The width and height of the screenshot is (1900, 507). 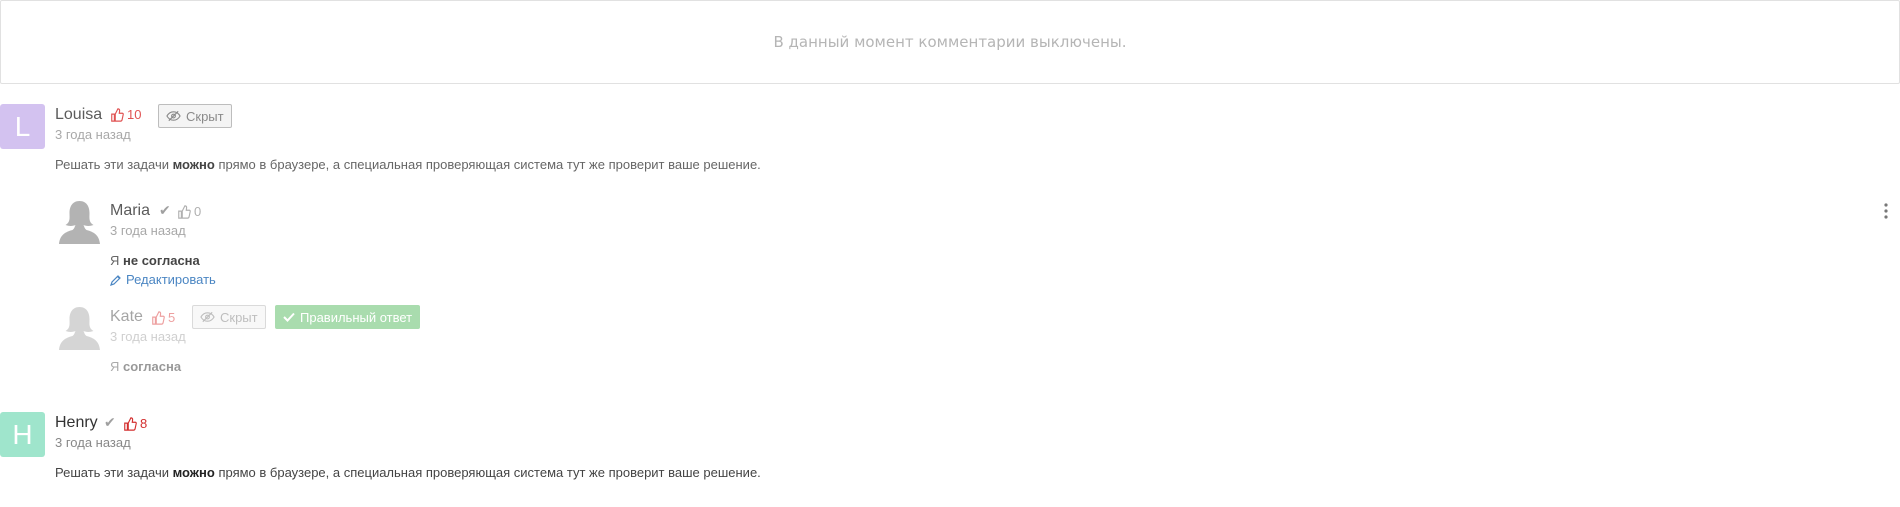 I want to click on like-count: 10, so click(x=134, y=114).